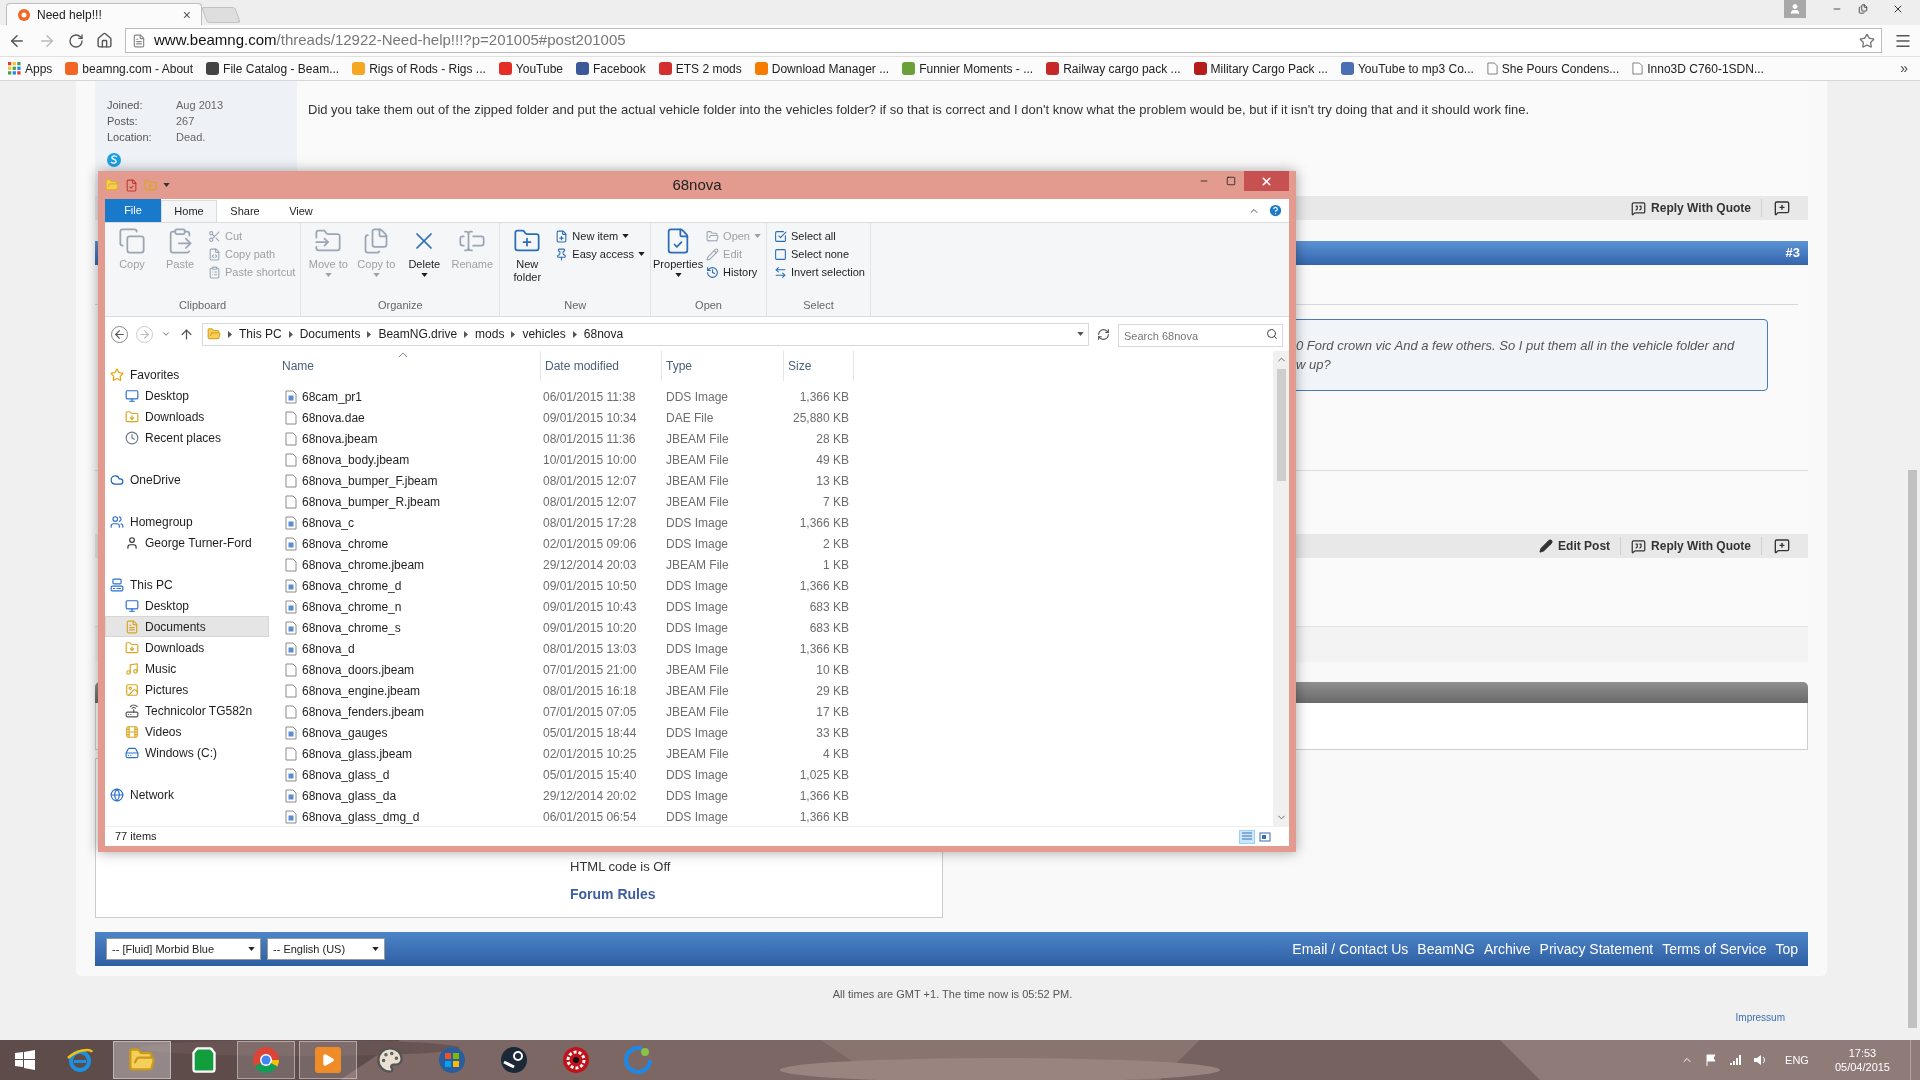  Describe the element at coordinates (1003, 40) in the screenshot. I see `address-bar: www.beamng.com/threads/12922-Need-help!!!?p=201005#post201005` at that location.